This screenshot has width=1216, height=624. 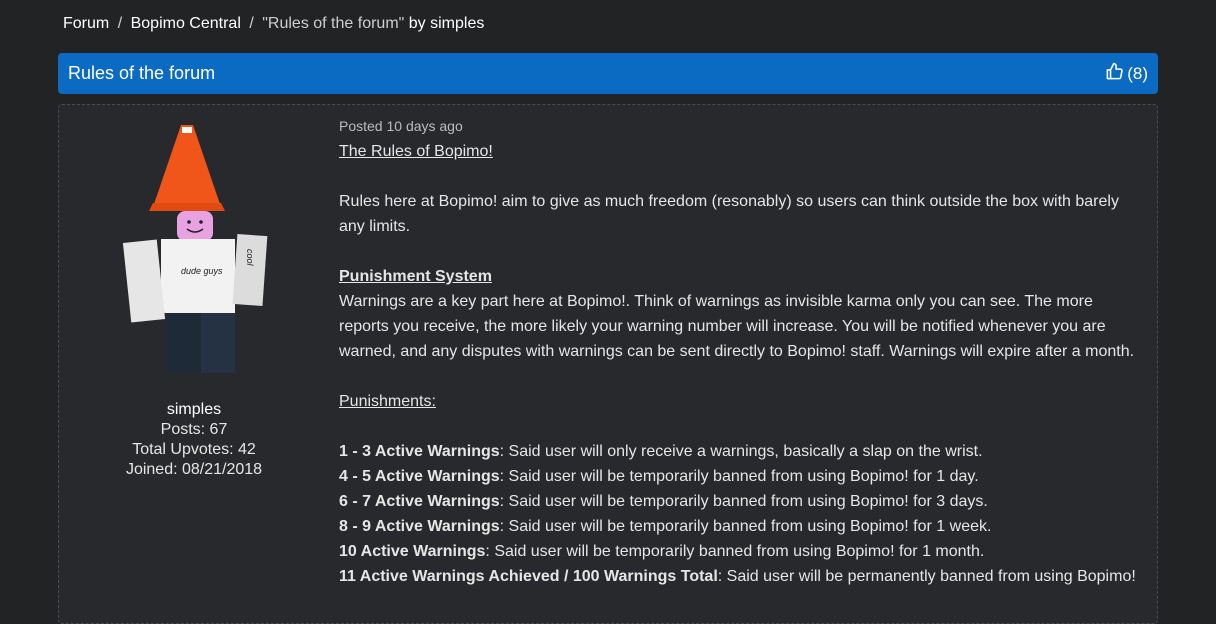 What do you see at coordinates (194, 410) in the screenshot?
I see `author-username: simples` at bounding box center [194, 410].